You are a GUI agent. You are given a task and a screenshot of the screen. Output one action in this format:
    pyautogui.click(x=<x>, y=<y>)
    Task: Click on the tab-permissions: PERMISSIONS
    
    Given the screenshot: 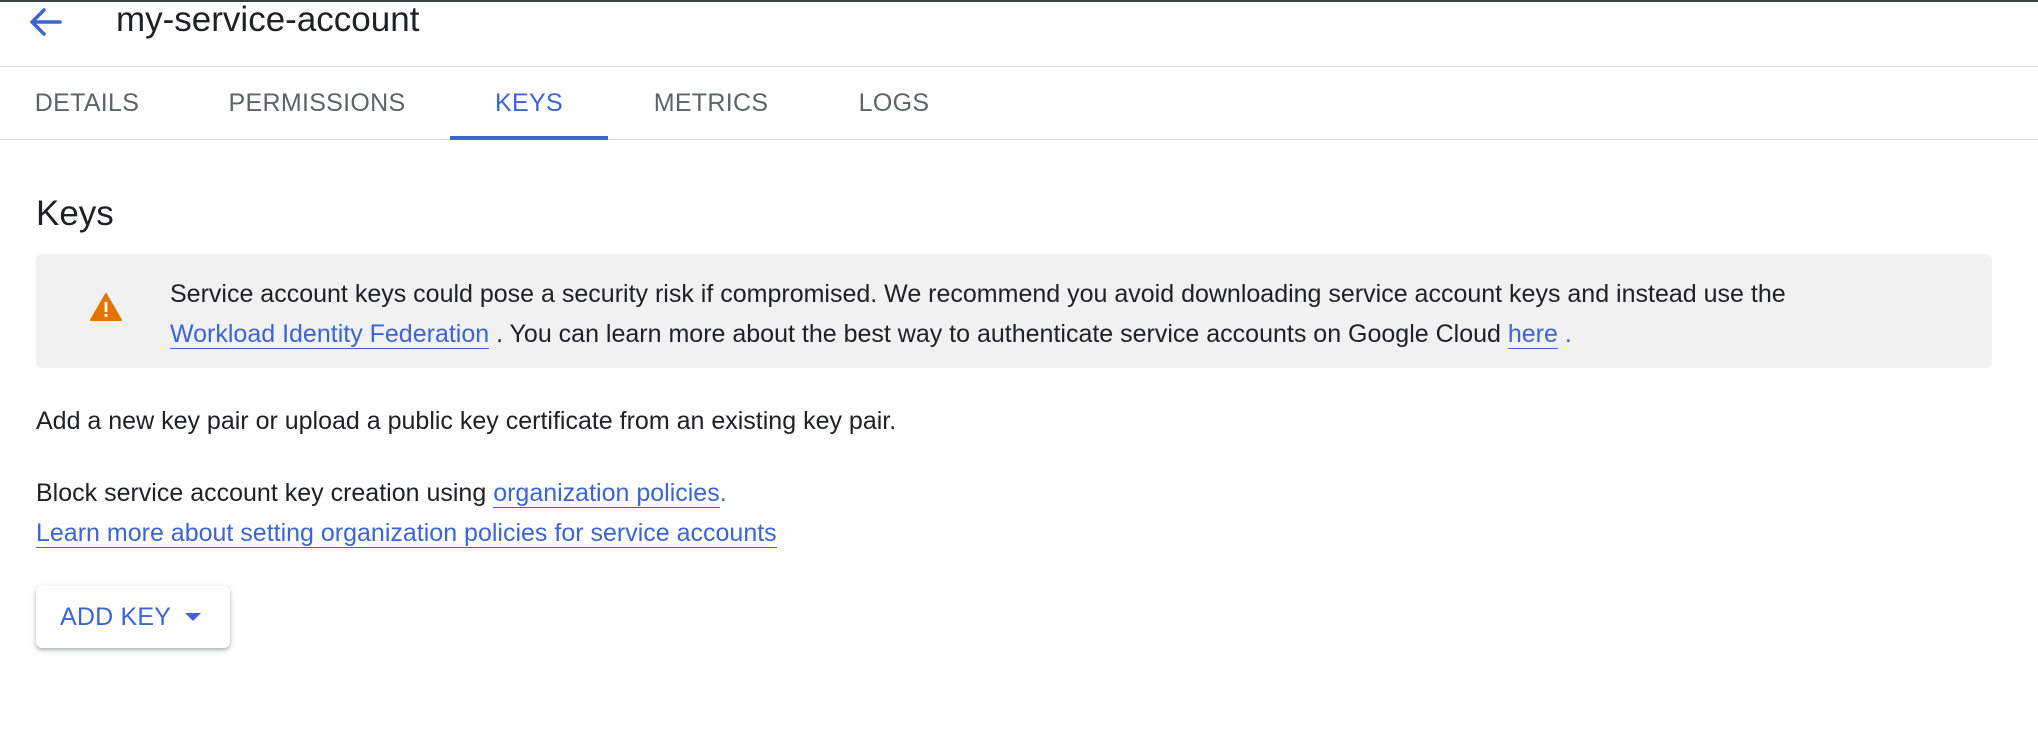 What is the action you would take?
    pyautogui.click(x=317, y=103)
    